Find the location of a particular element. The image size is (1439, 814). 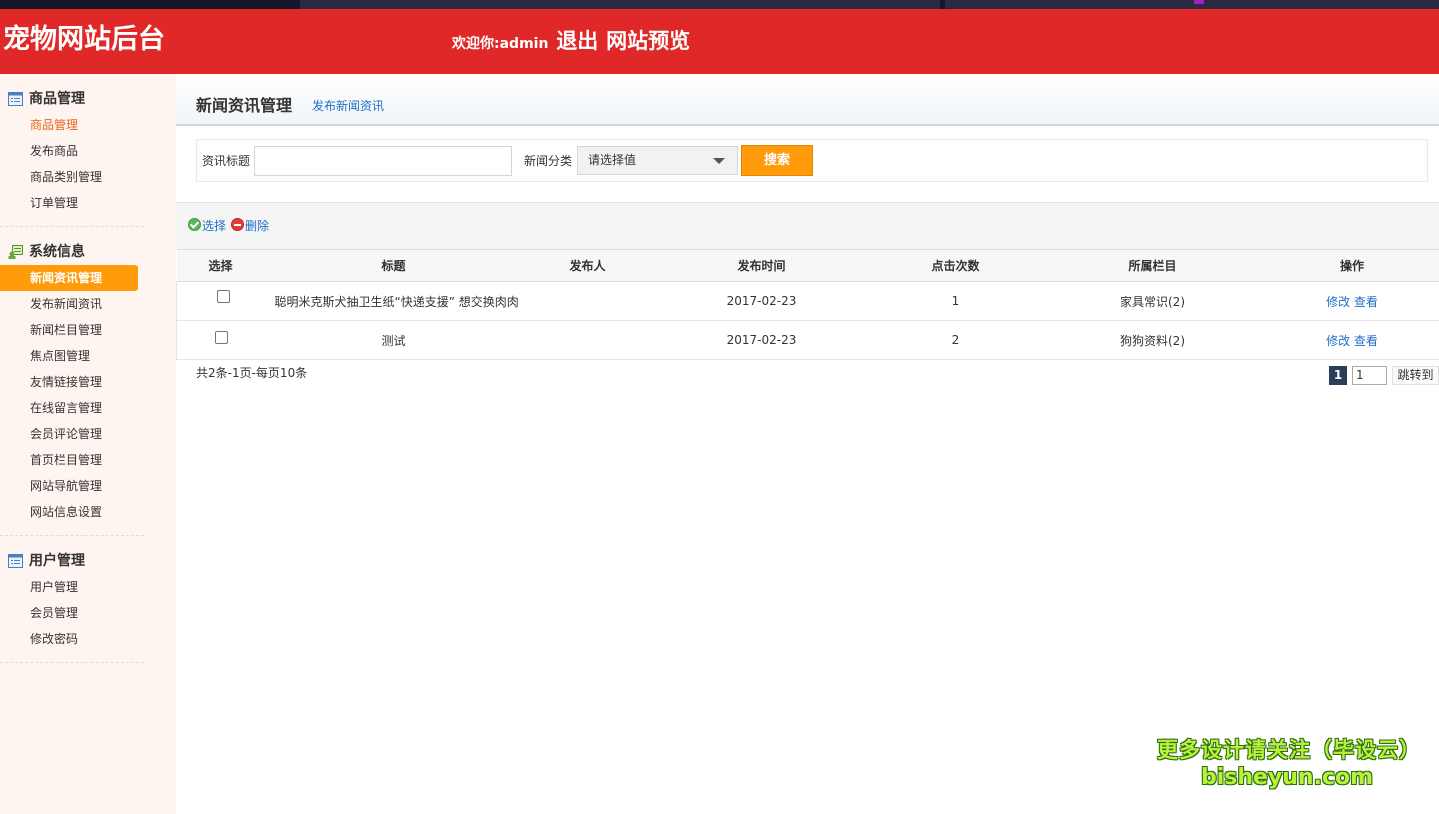

sidebar-item-publish-product: 发布商品 is located at coordinates (88, 151).